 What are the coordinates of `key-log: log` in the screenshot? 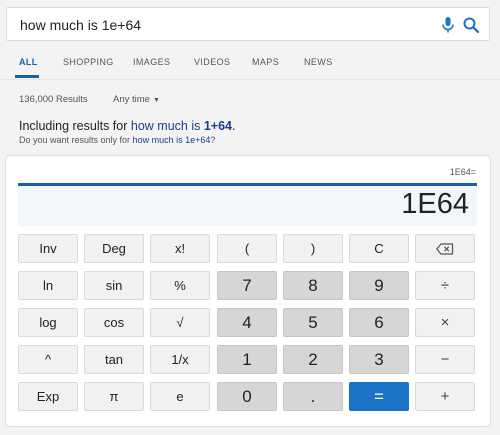 It's located at (48, 322).